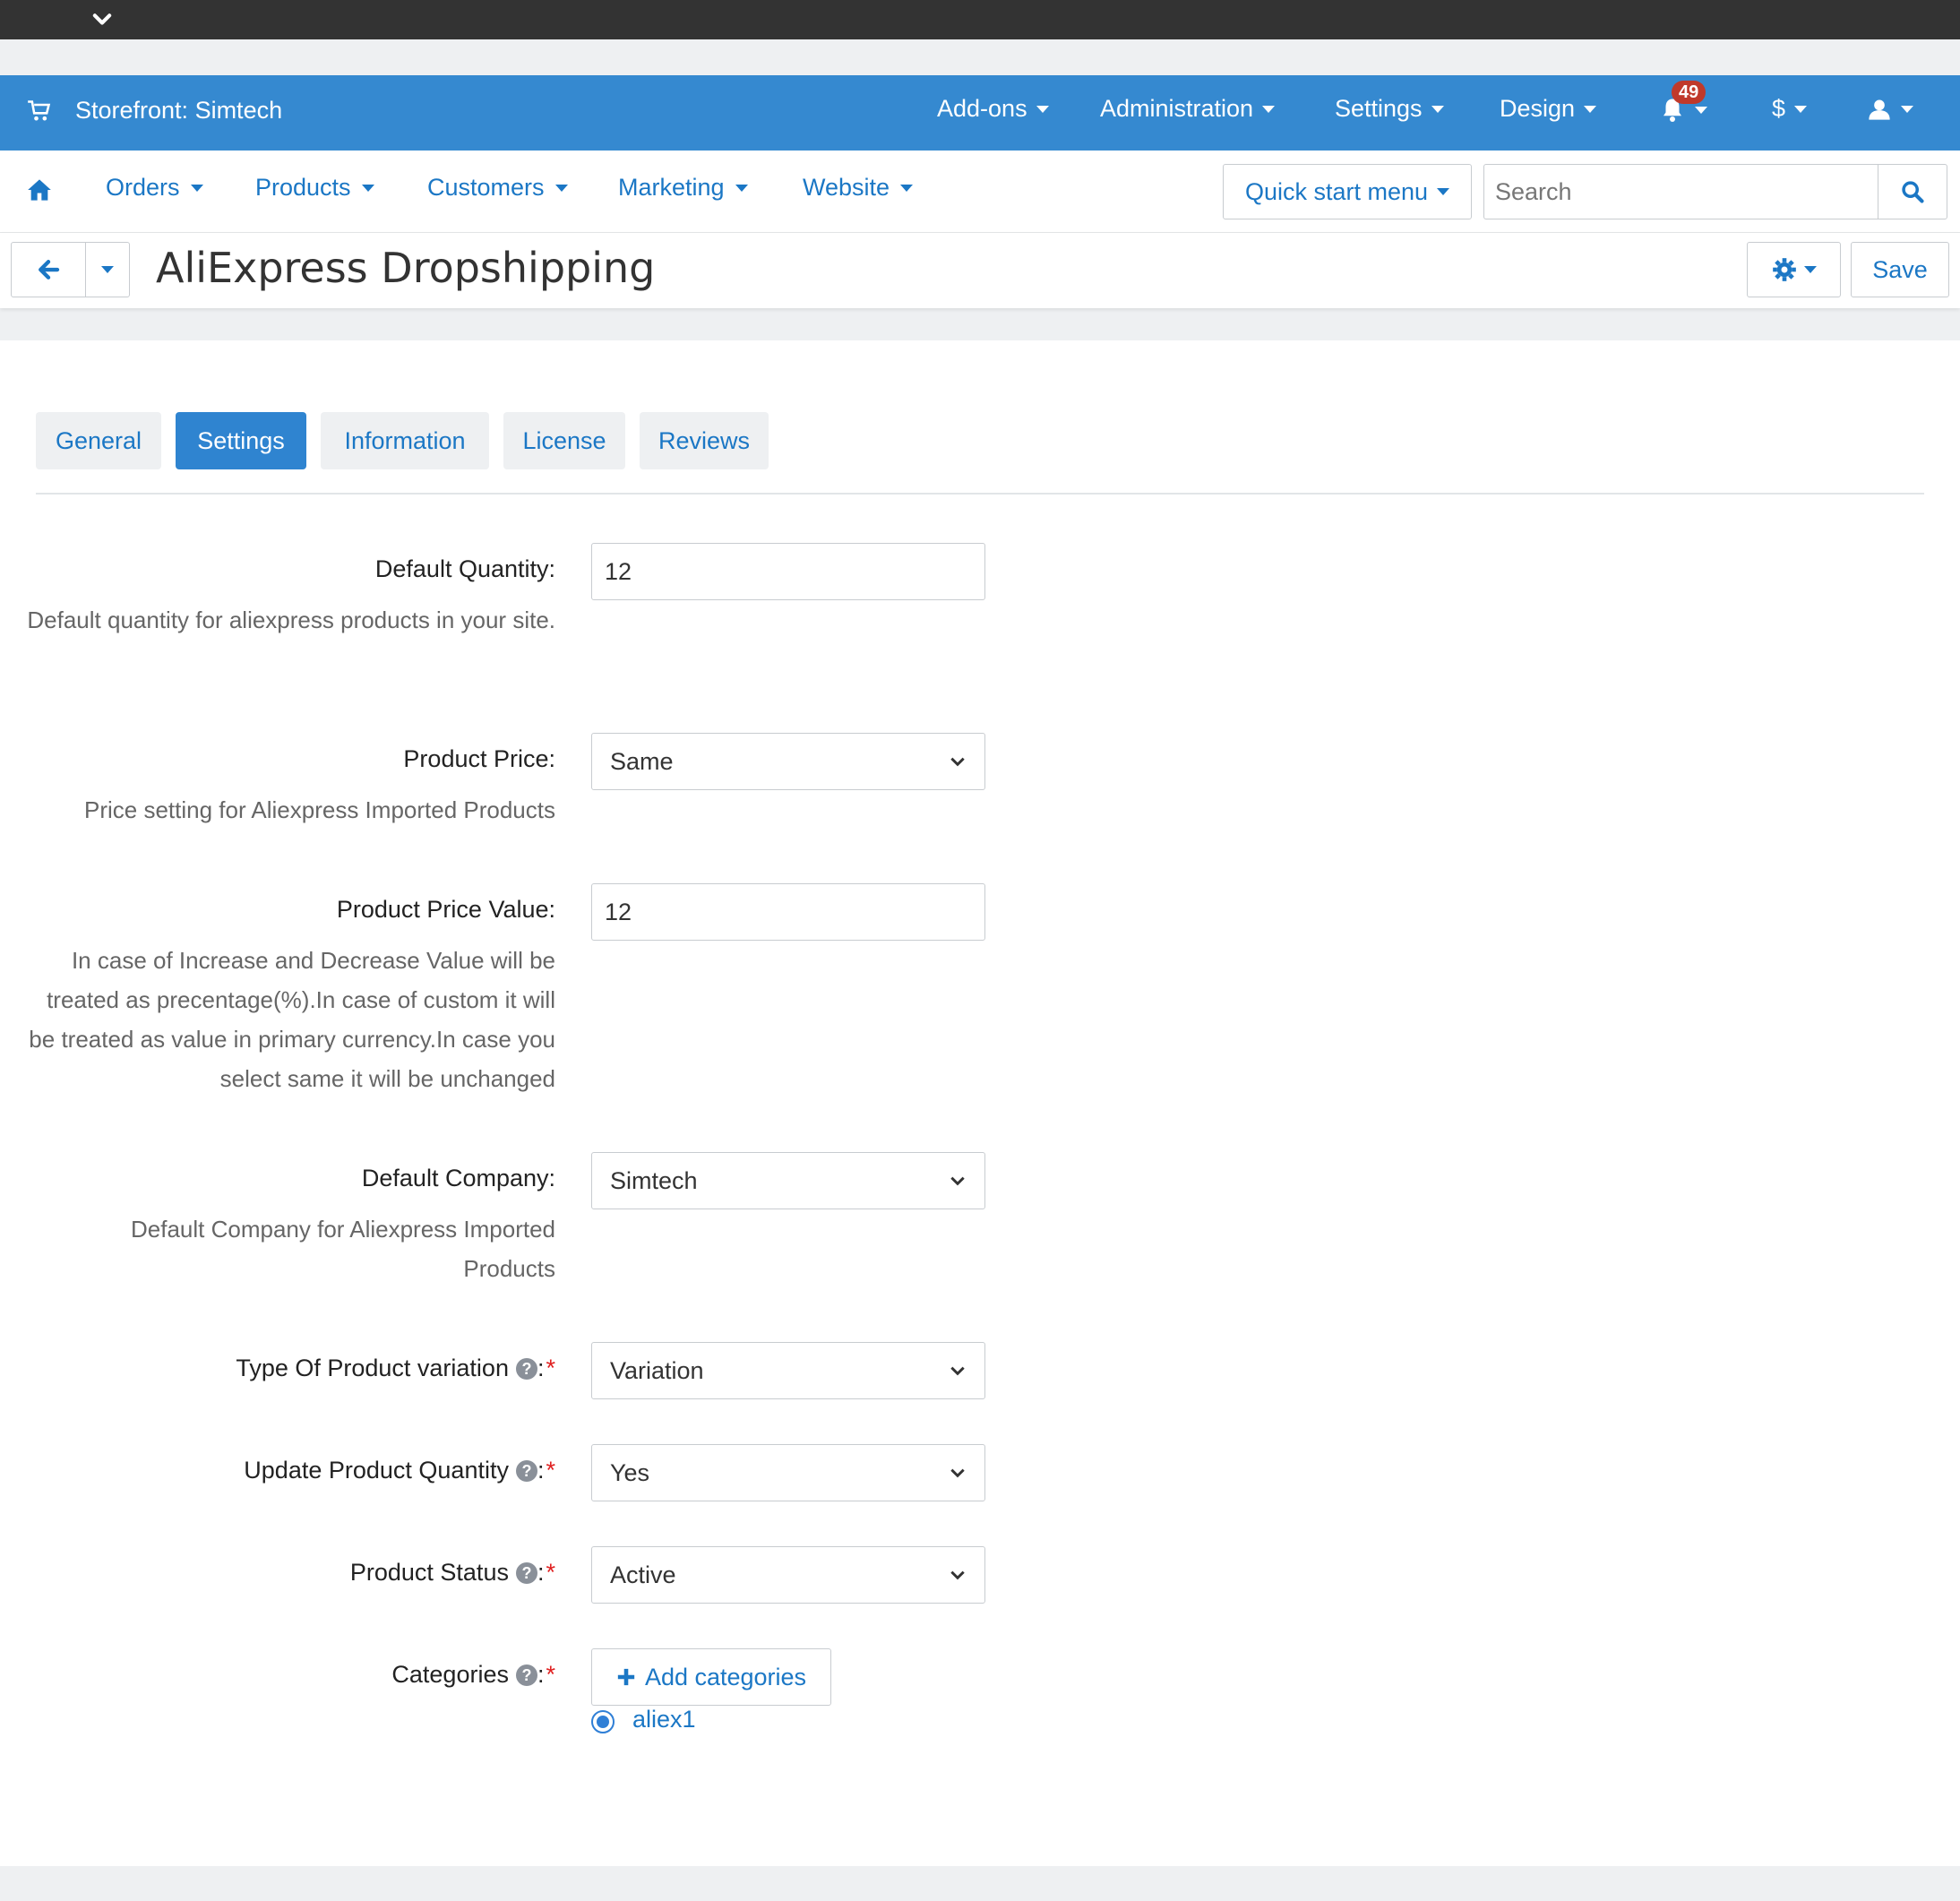 This screenshot has height=1901, width=1960. What do you see at coordinates (1880, 109) in the screenshot?
I see `user-icon` at bounding box center [1880, 109].